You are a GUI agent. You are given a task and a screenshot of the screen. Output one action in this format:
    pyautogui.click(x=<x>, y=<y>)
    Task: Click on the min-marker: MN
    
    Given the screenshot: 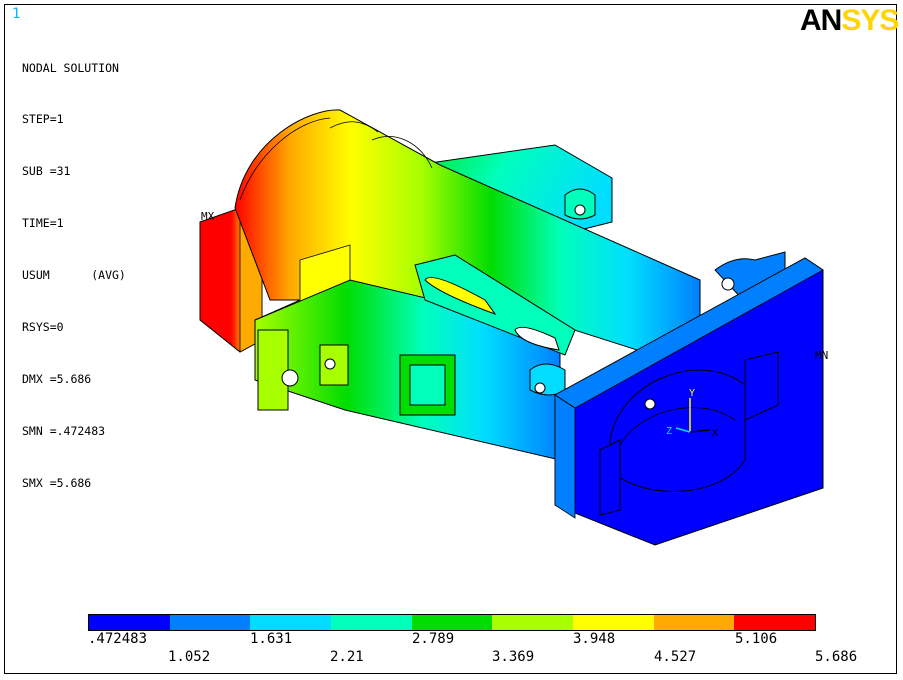 What is the action you would take?
    pyautogui.click(x=821, y=355)
    